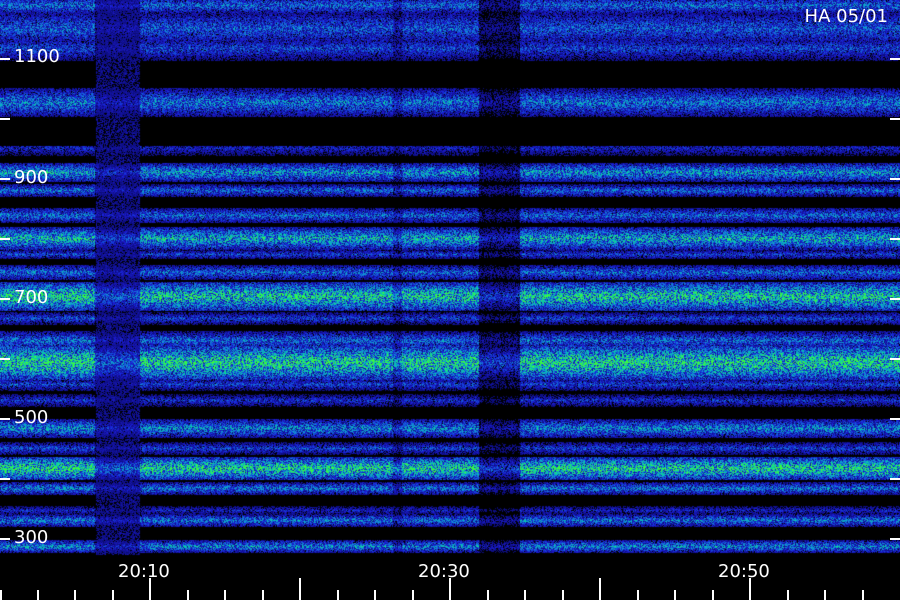 Image resolution: width=900 pixels, height=600 pixels. Describe the element at coordinates (846, 16) in the screenshot. I see `station-date-label: HA 05/01` at that location.